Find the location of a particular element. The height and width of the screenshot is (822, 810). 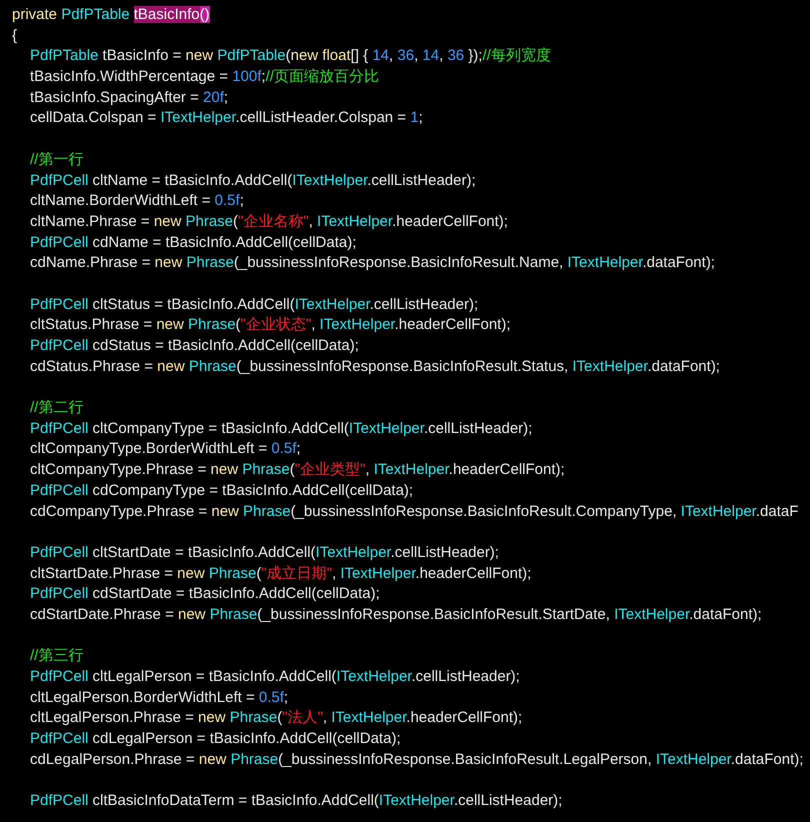

code-line: cltLegalPerson.BorderWidthLeft = 0.5f; is located at coordinates (159, 698).